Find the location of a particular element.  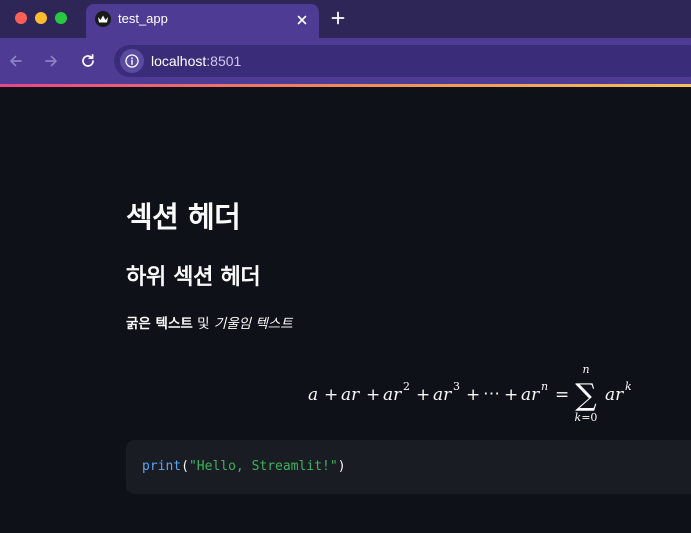

url-text: localhost:8501 is located at coordinates (196, 61).